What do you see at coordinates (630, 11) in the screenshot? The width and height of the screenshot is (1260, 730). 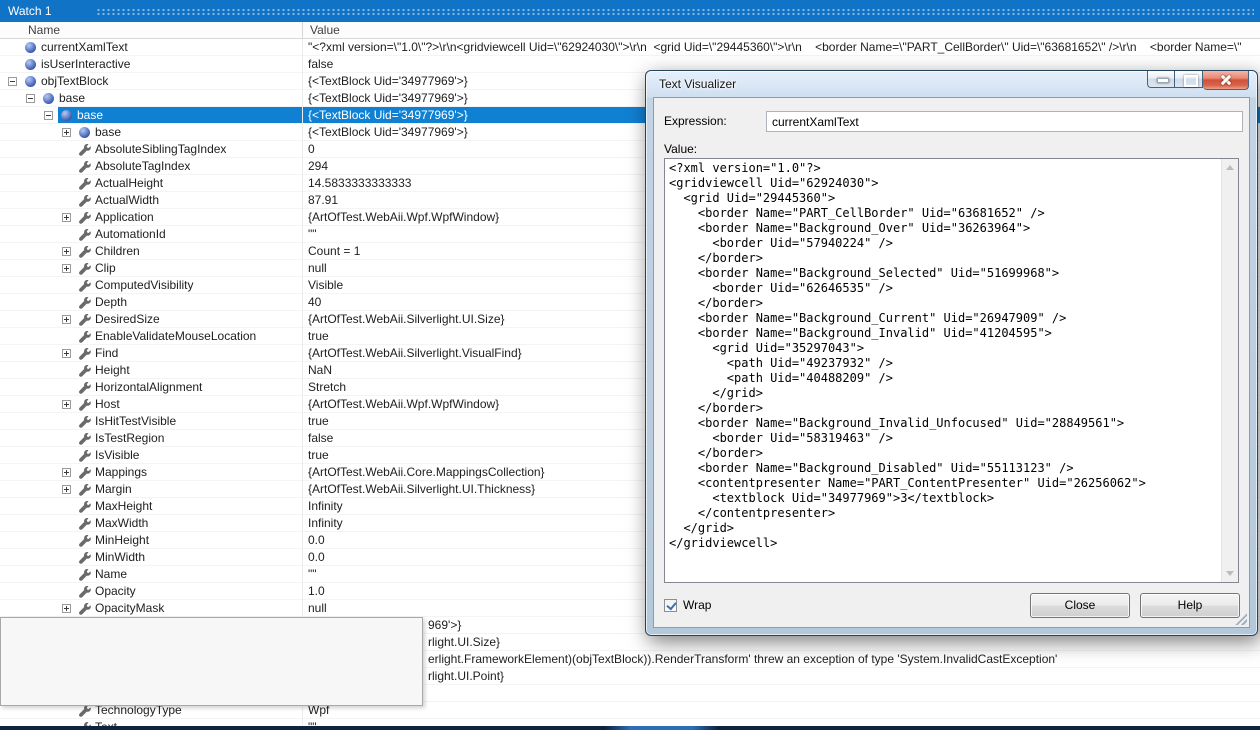 I see `watch-window-titlebar: Watch 1` at bounding box center [630, 11].